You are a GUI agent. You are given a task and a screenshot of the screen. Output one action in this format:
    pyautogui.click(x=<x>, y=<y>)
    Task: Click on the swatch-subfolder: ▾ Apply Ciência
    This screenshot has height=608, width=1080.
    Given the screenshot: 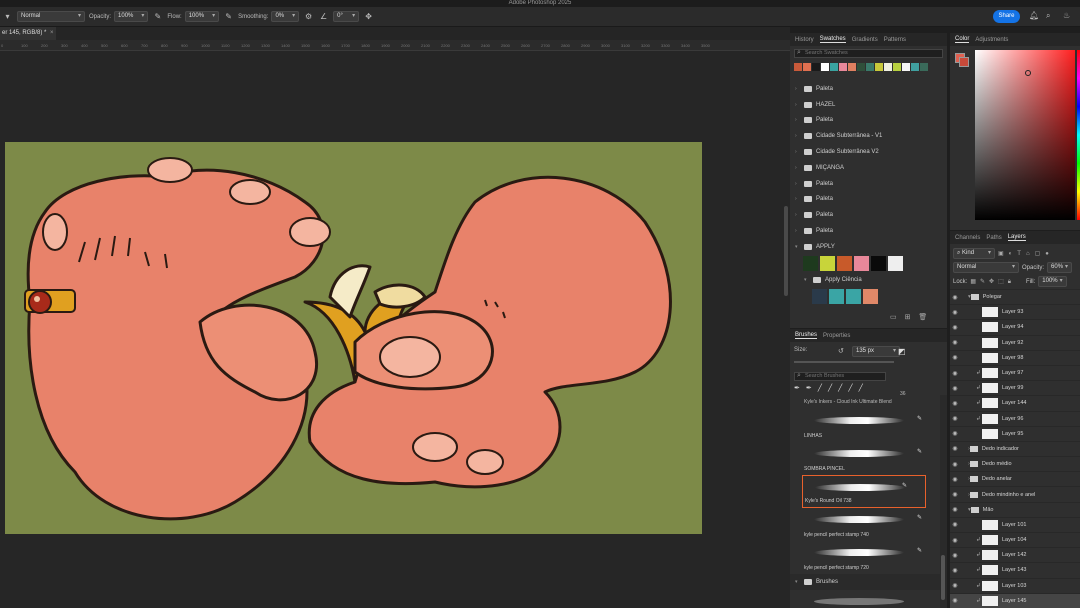 What is the action you would take?
    pyautogui.click(x=865, y=280)
    